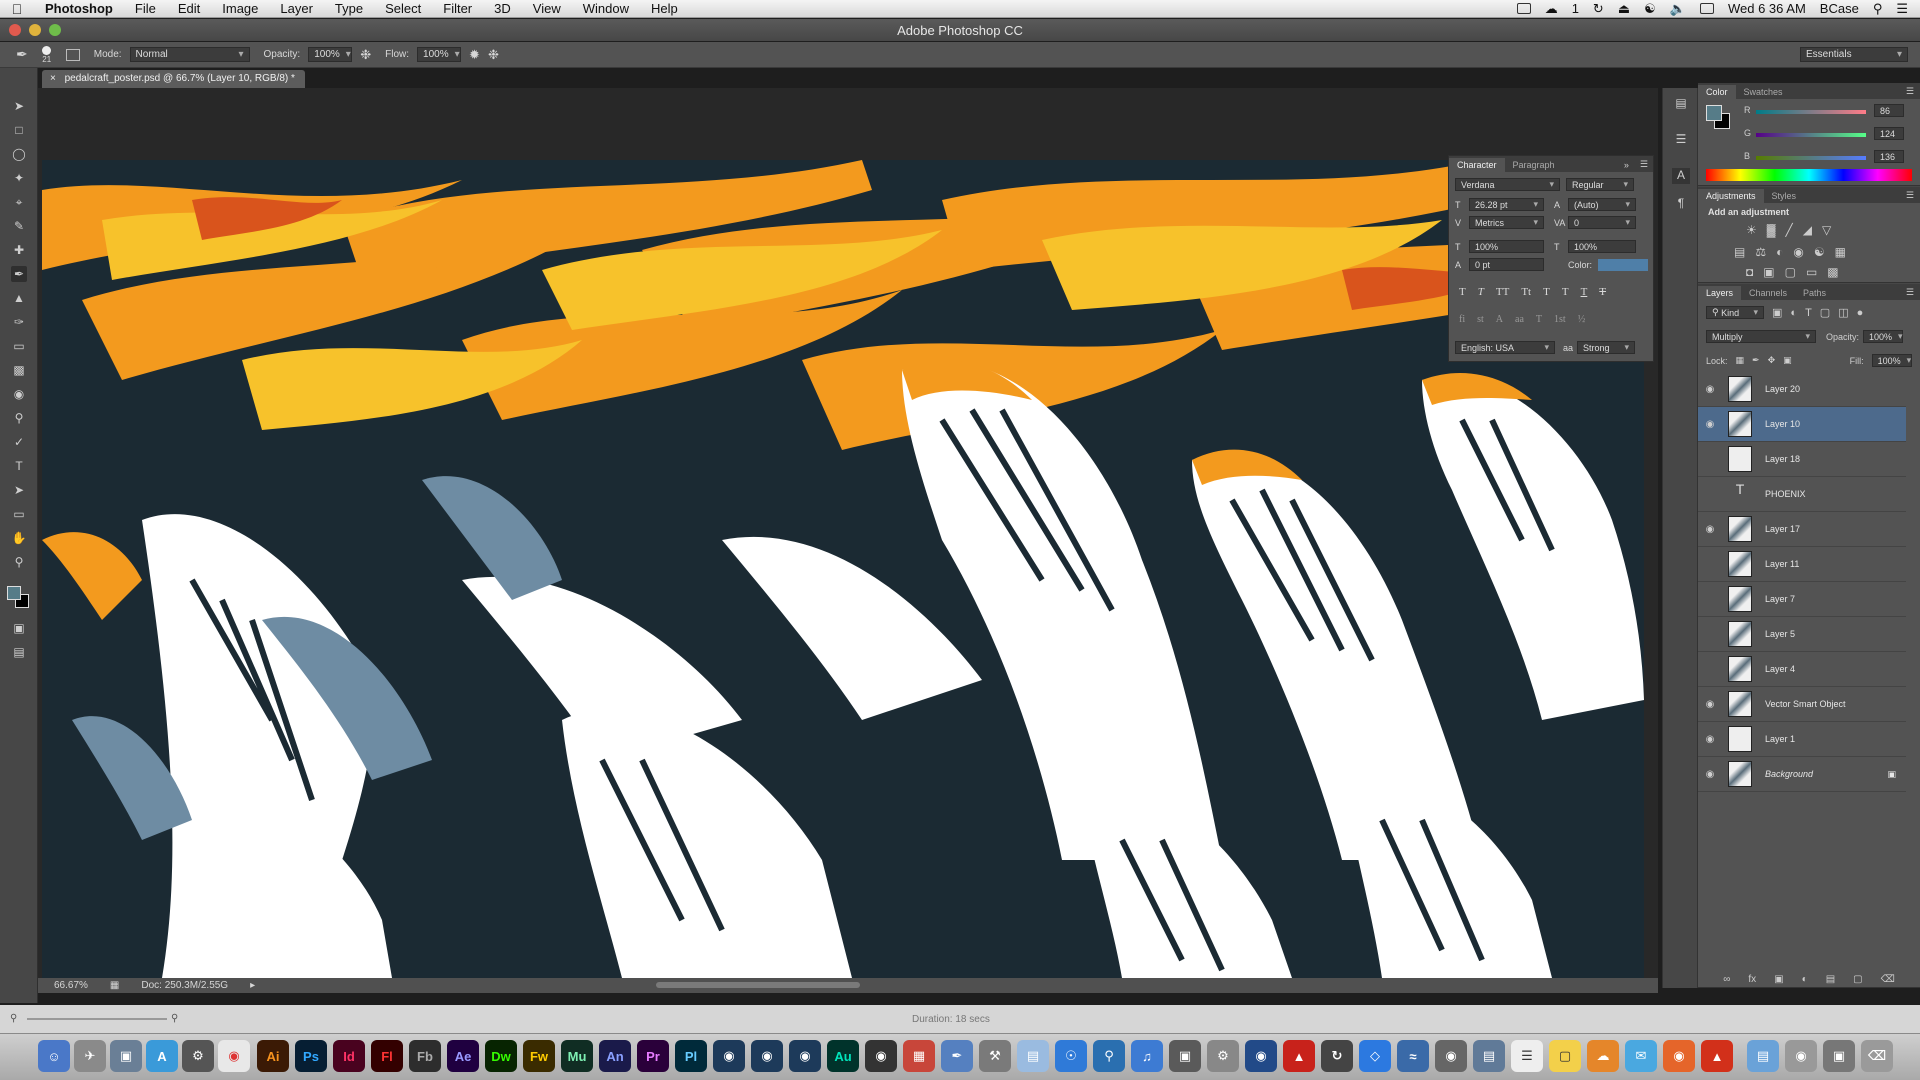 This screenshot has width=1920, height=1080. I want to click on timeline-zoom-in-icon: ⚲, so click(174, 1018).